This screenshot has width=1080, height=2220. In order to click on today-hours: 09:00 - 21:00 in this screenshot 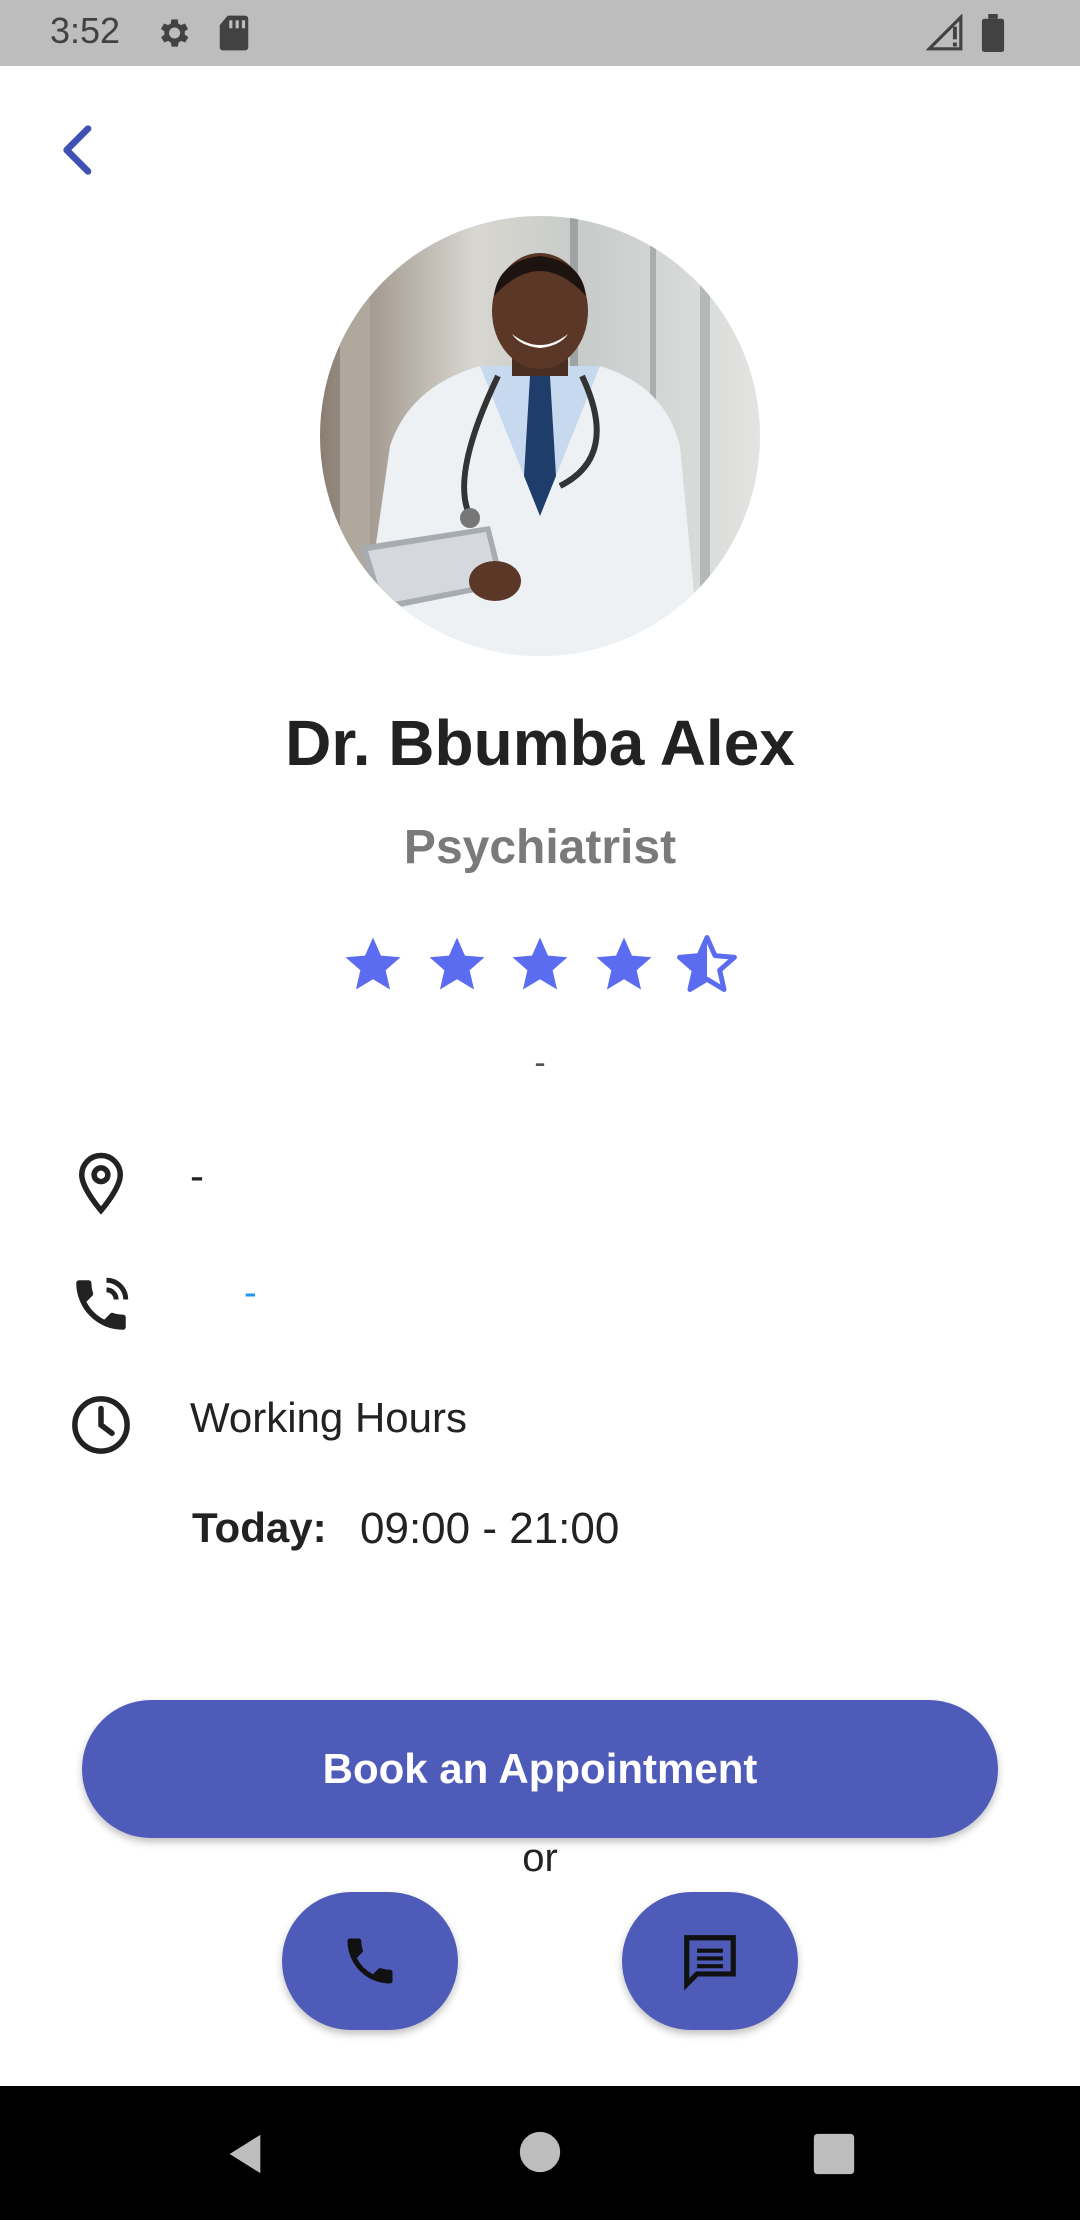, I will do `click(490, 1528)`.